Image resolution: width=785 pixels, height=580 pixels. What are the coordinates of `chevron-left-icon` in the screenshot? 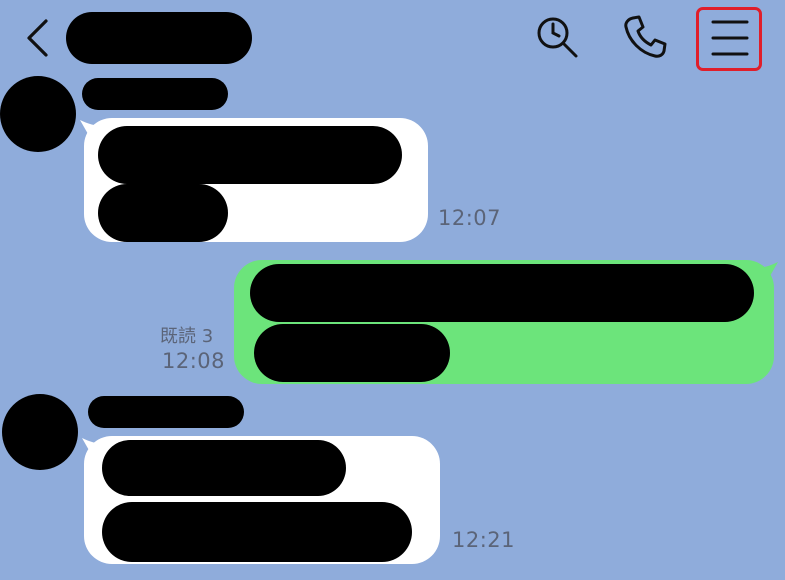 It's located at (37, 38).